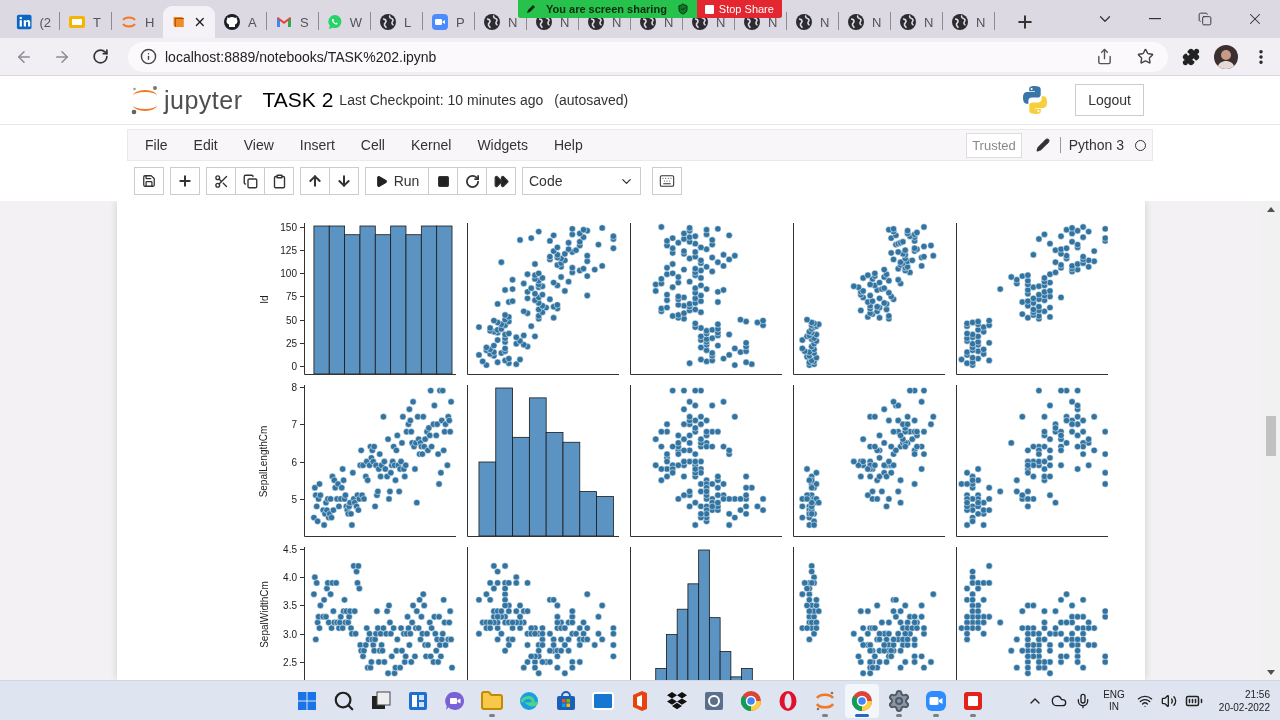  I want to click on axis-tick-label: 3.5, so click(290, 605).